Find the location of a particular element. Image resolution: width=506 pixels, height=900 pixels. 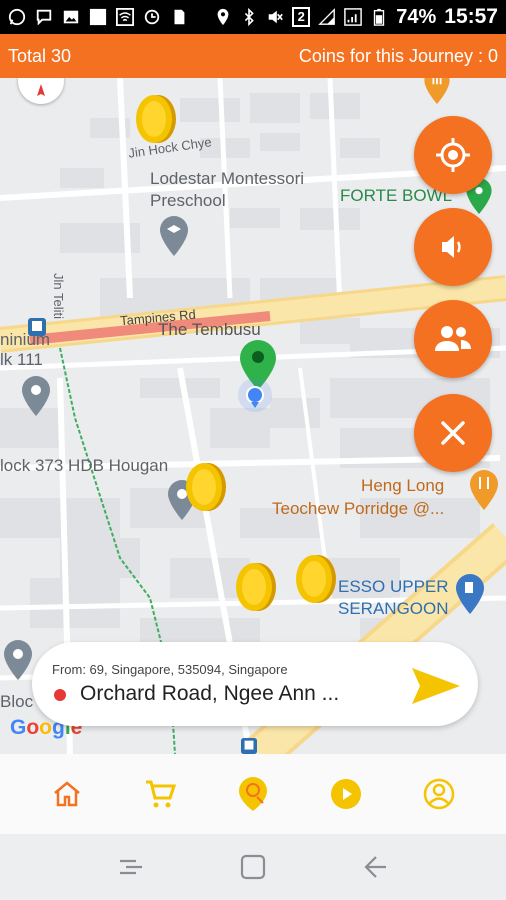

recent-apps-icon is located at coordinates (131, 867).